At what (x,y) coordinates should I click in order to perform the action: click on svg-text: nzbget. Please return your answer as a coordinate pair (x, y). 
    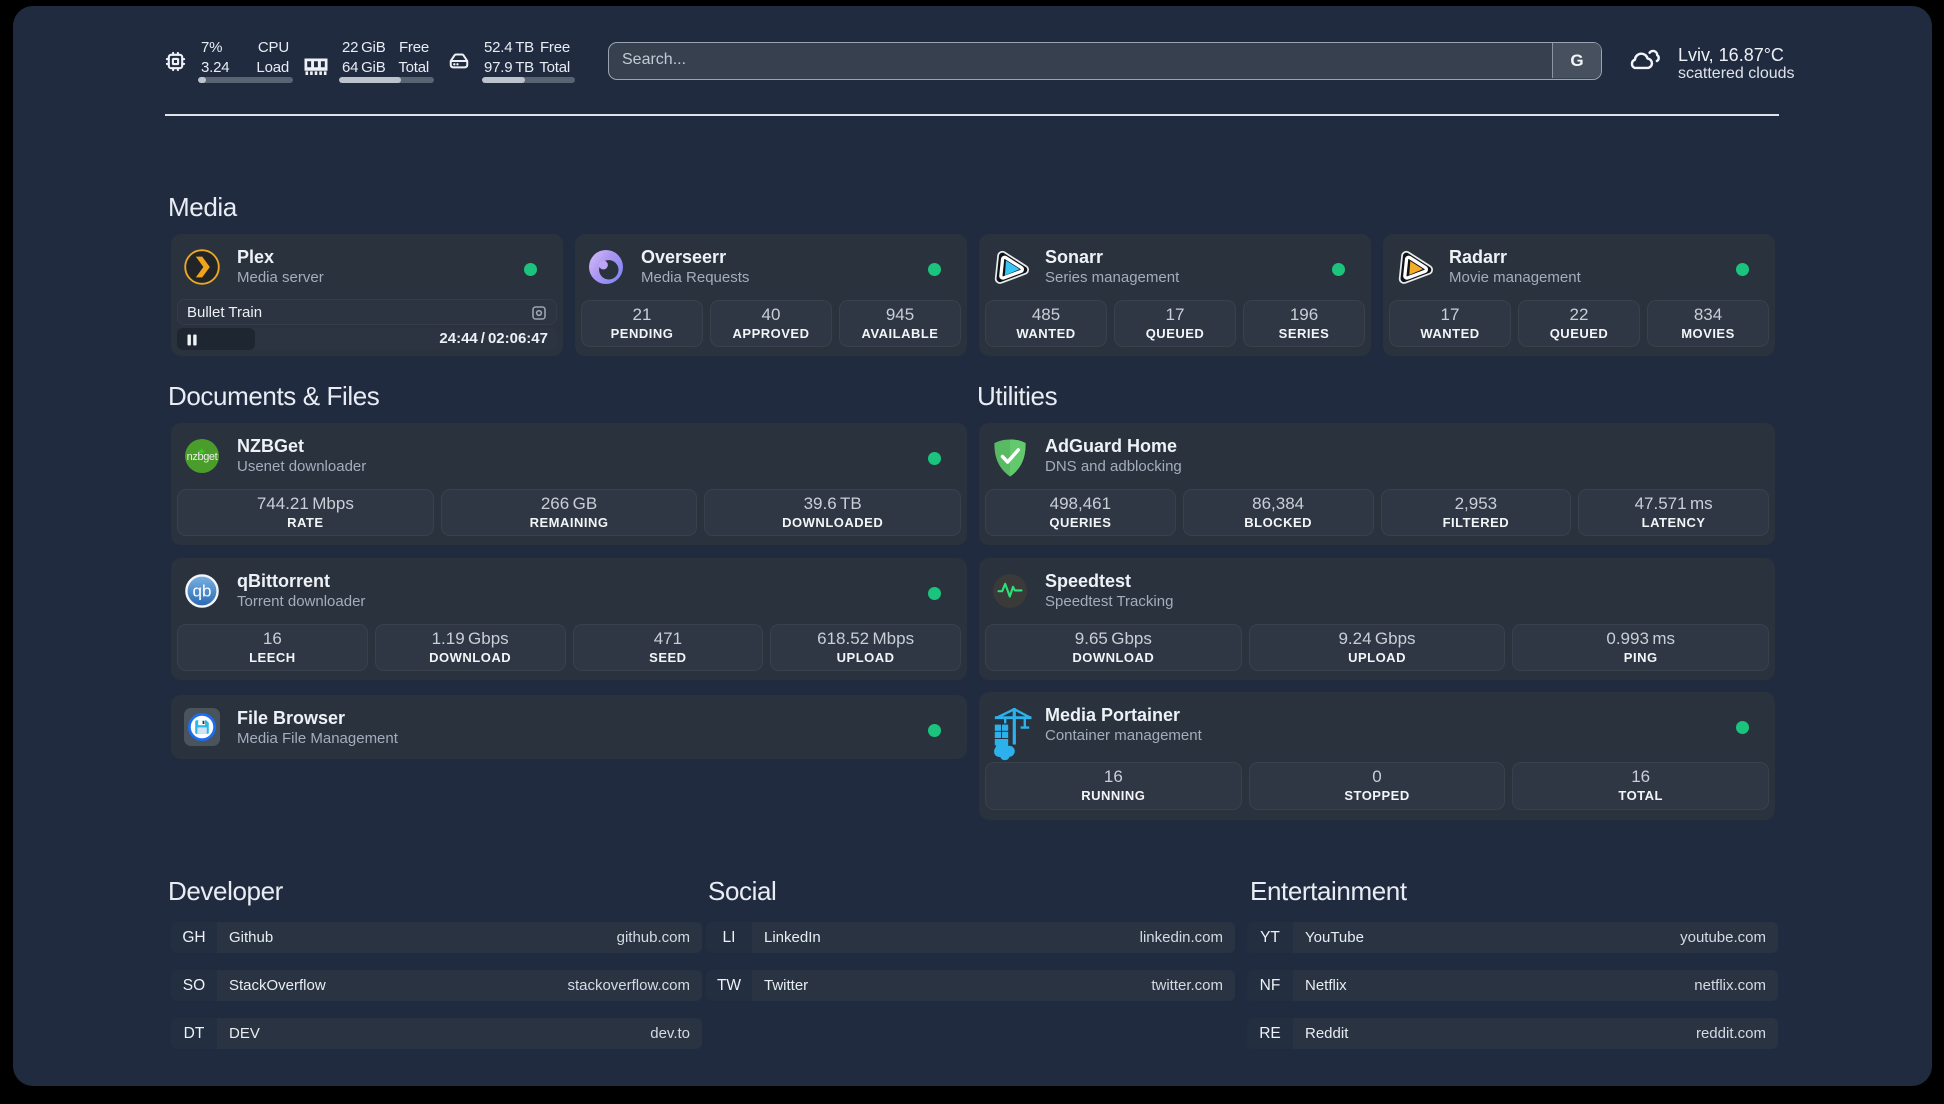
    Looking at the image, I should click on (202, 457).